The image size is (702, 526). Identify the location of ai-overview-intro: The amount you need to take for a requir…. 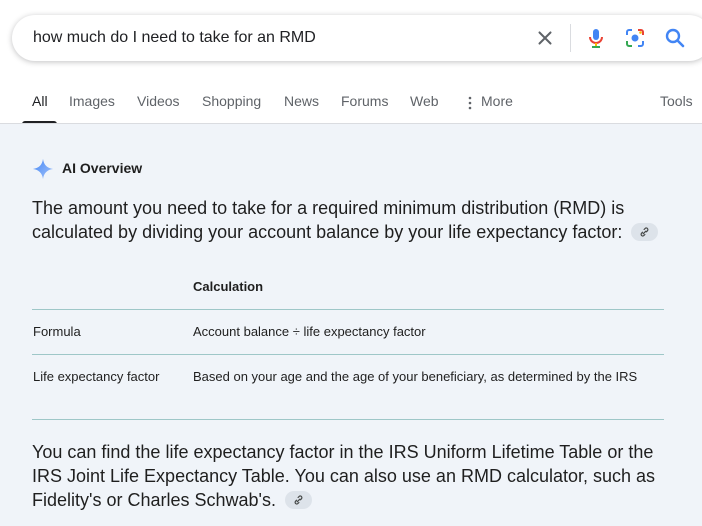
(352, 220).